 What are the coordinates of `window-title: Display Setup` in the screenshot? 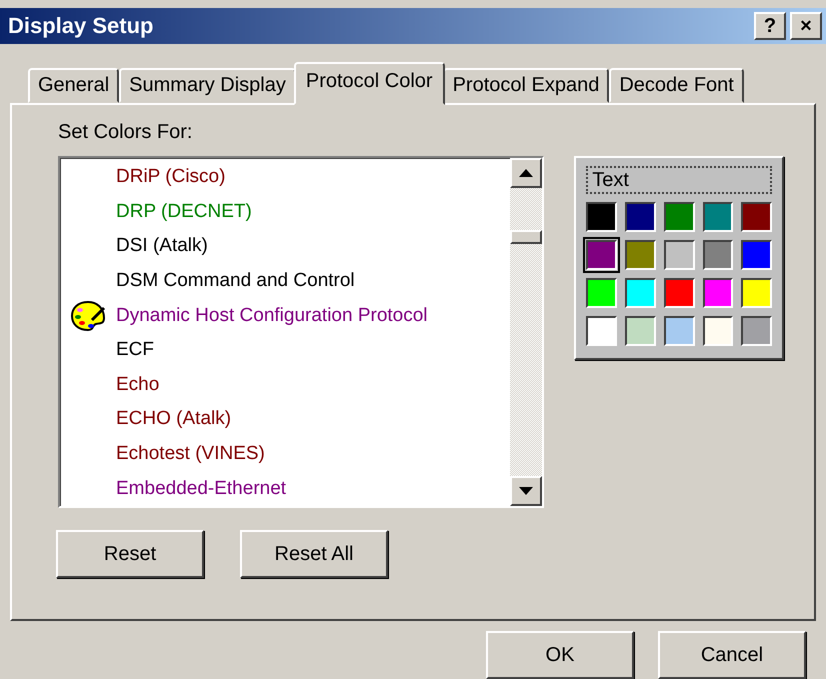 It's located at (81, 26).